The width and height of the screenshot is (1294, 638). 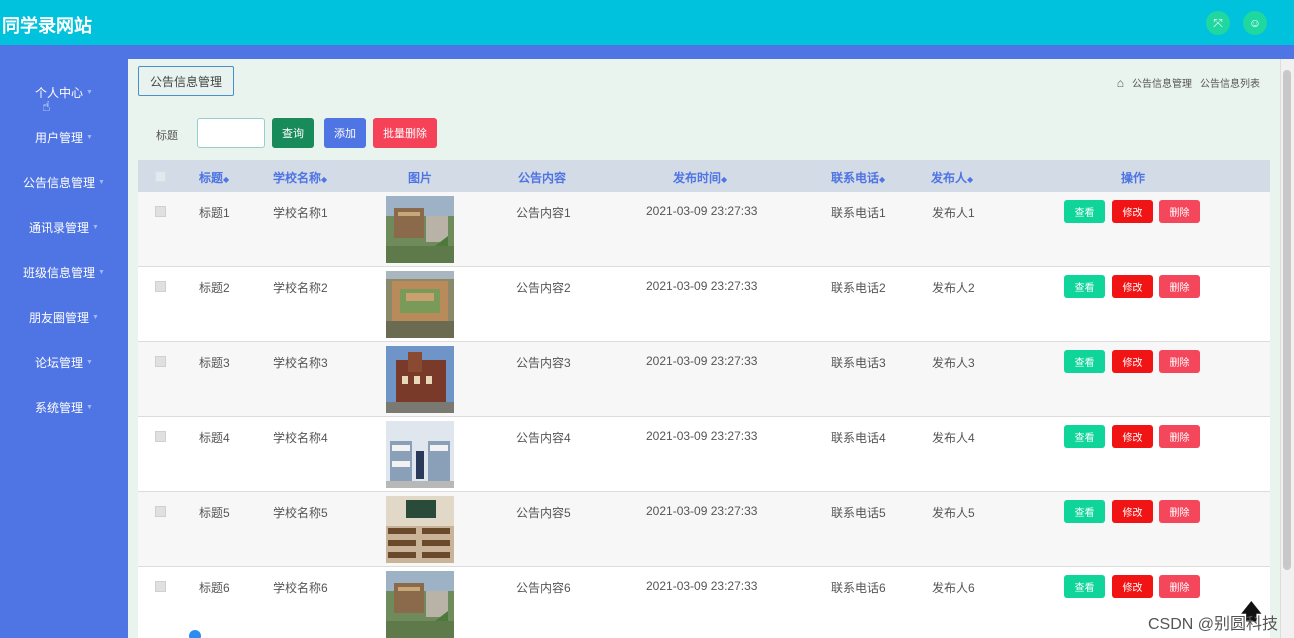 What do you see at coordinates (46, 106) in the screenshot?
I see `hand-cursor-icon: ☝` at bounding box center [46, 106].